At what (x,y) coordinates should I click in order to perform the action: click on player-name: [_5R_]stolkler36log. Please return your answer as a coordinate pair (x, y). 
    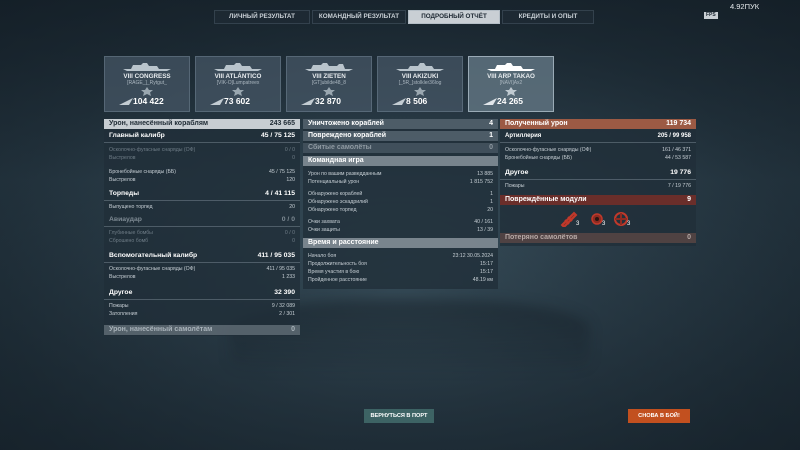
    Looking at the image, I should click on (420, 83).